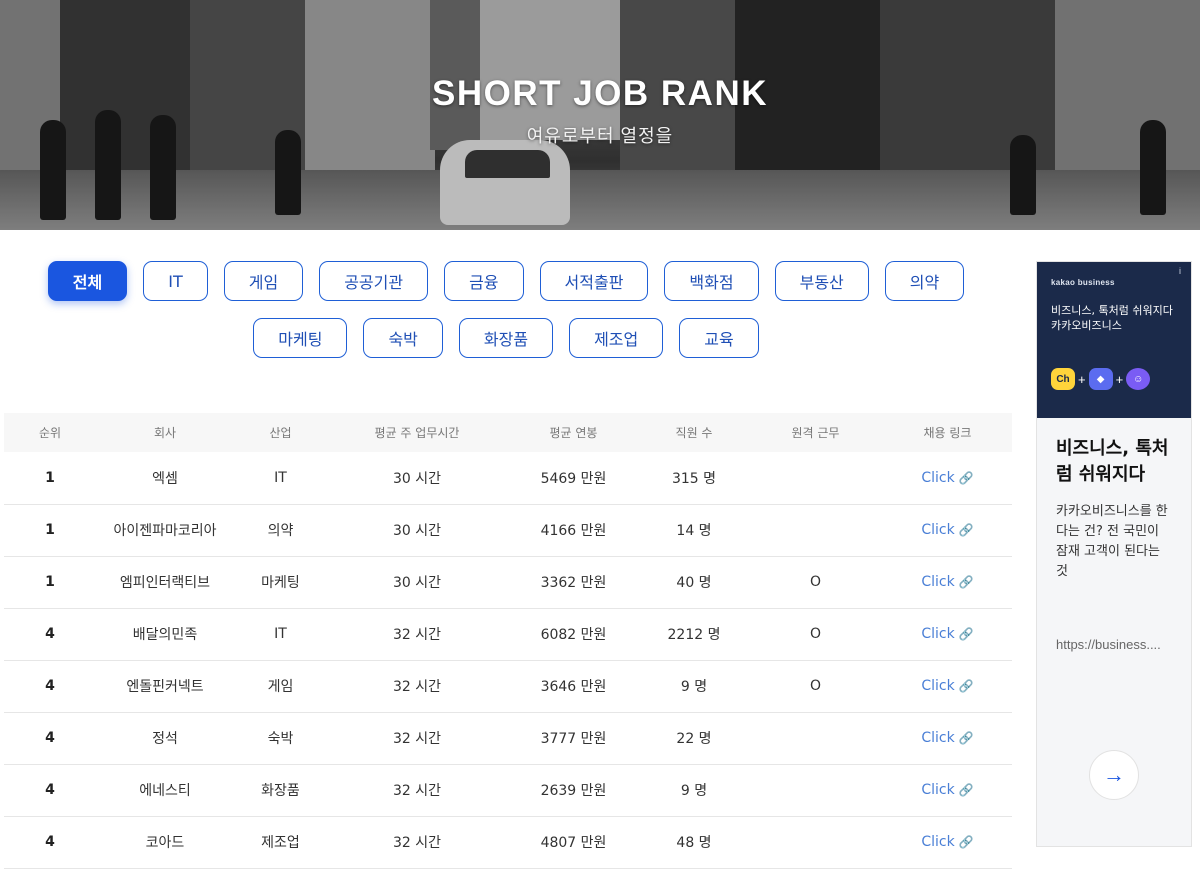  What do you see at coordinates (280, 582) in the screenshot?
I see `cell-industry: 마케팅` at bounding box center [280, 582].